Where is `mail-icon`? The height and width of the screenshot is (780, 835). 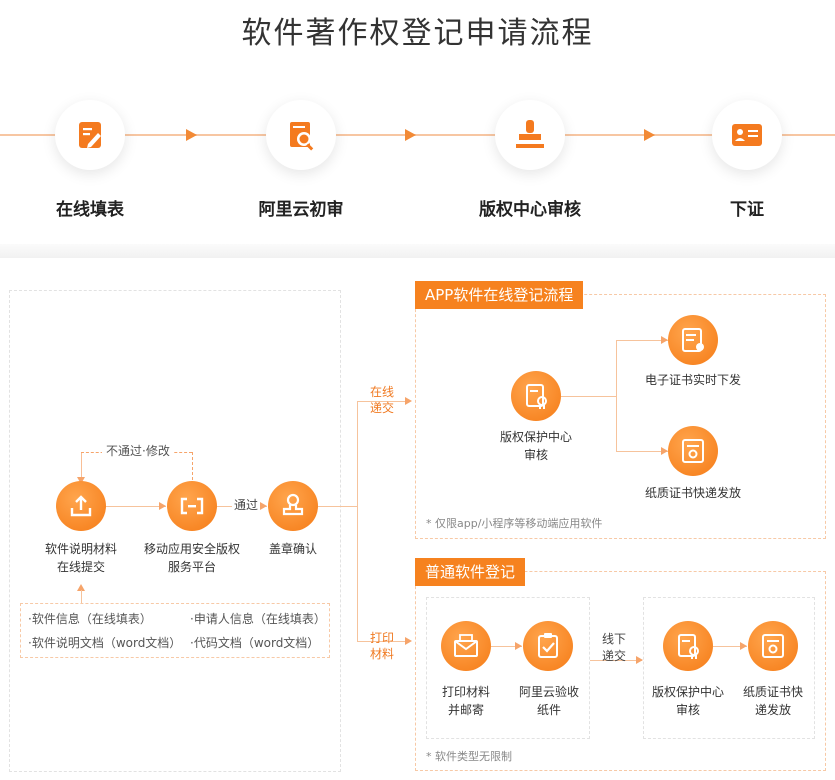
mail-icon is located at coordinates (466, 645).